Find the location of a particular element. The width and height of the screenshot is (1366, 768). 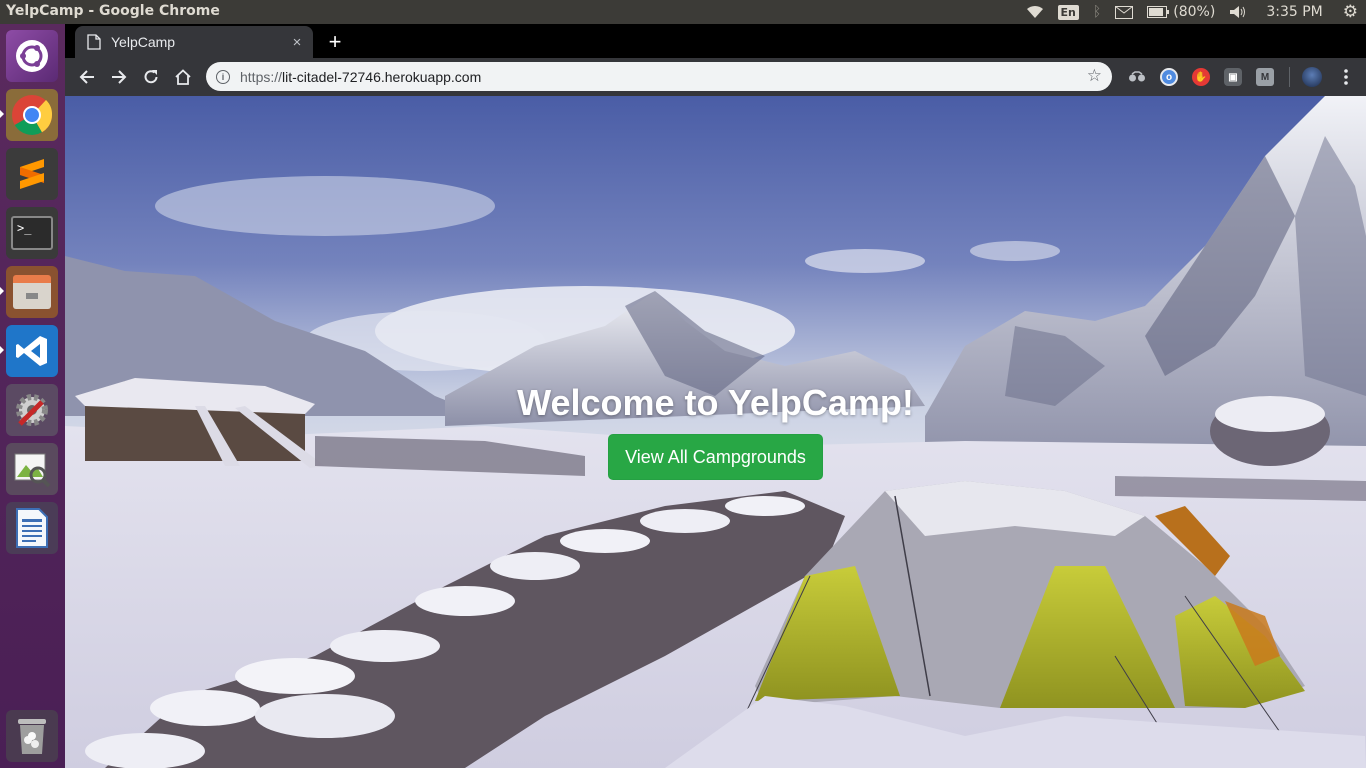

system-tray: En ᛒ (80%) 3:35 PM ⚙ is located at coordinates (1192, 12).